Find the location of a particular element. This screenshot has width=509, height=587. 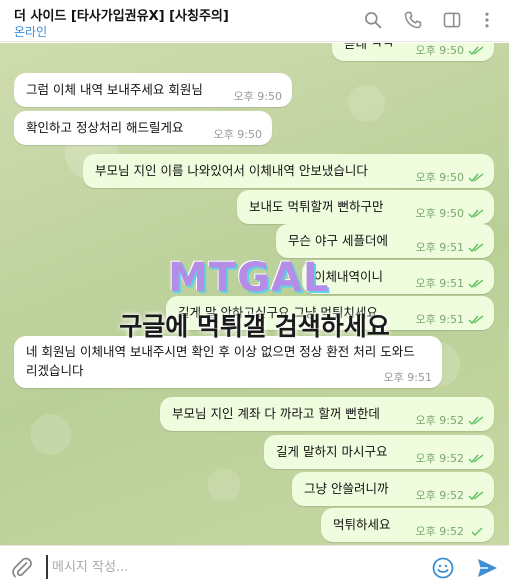

emoji-icon is located at coordinates (443, 568).